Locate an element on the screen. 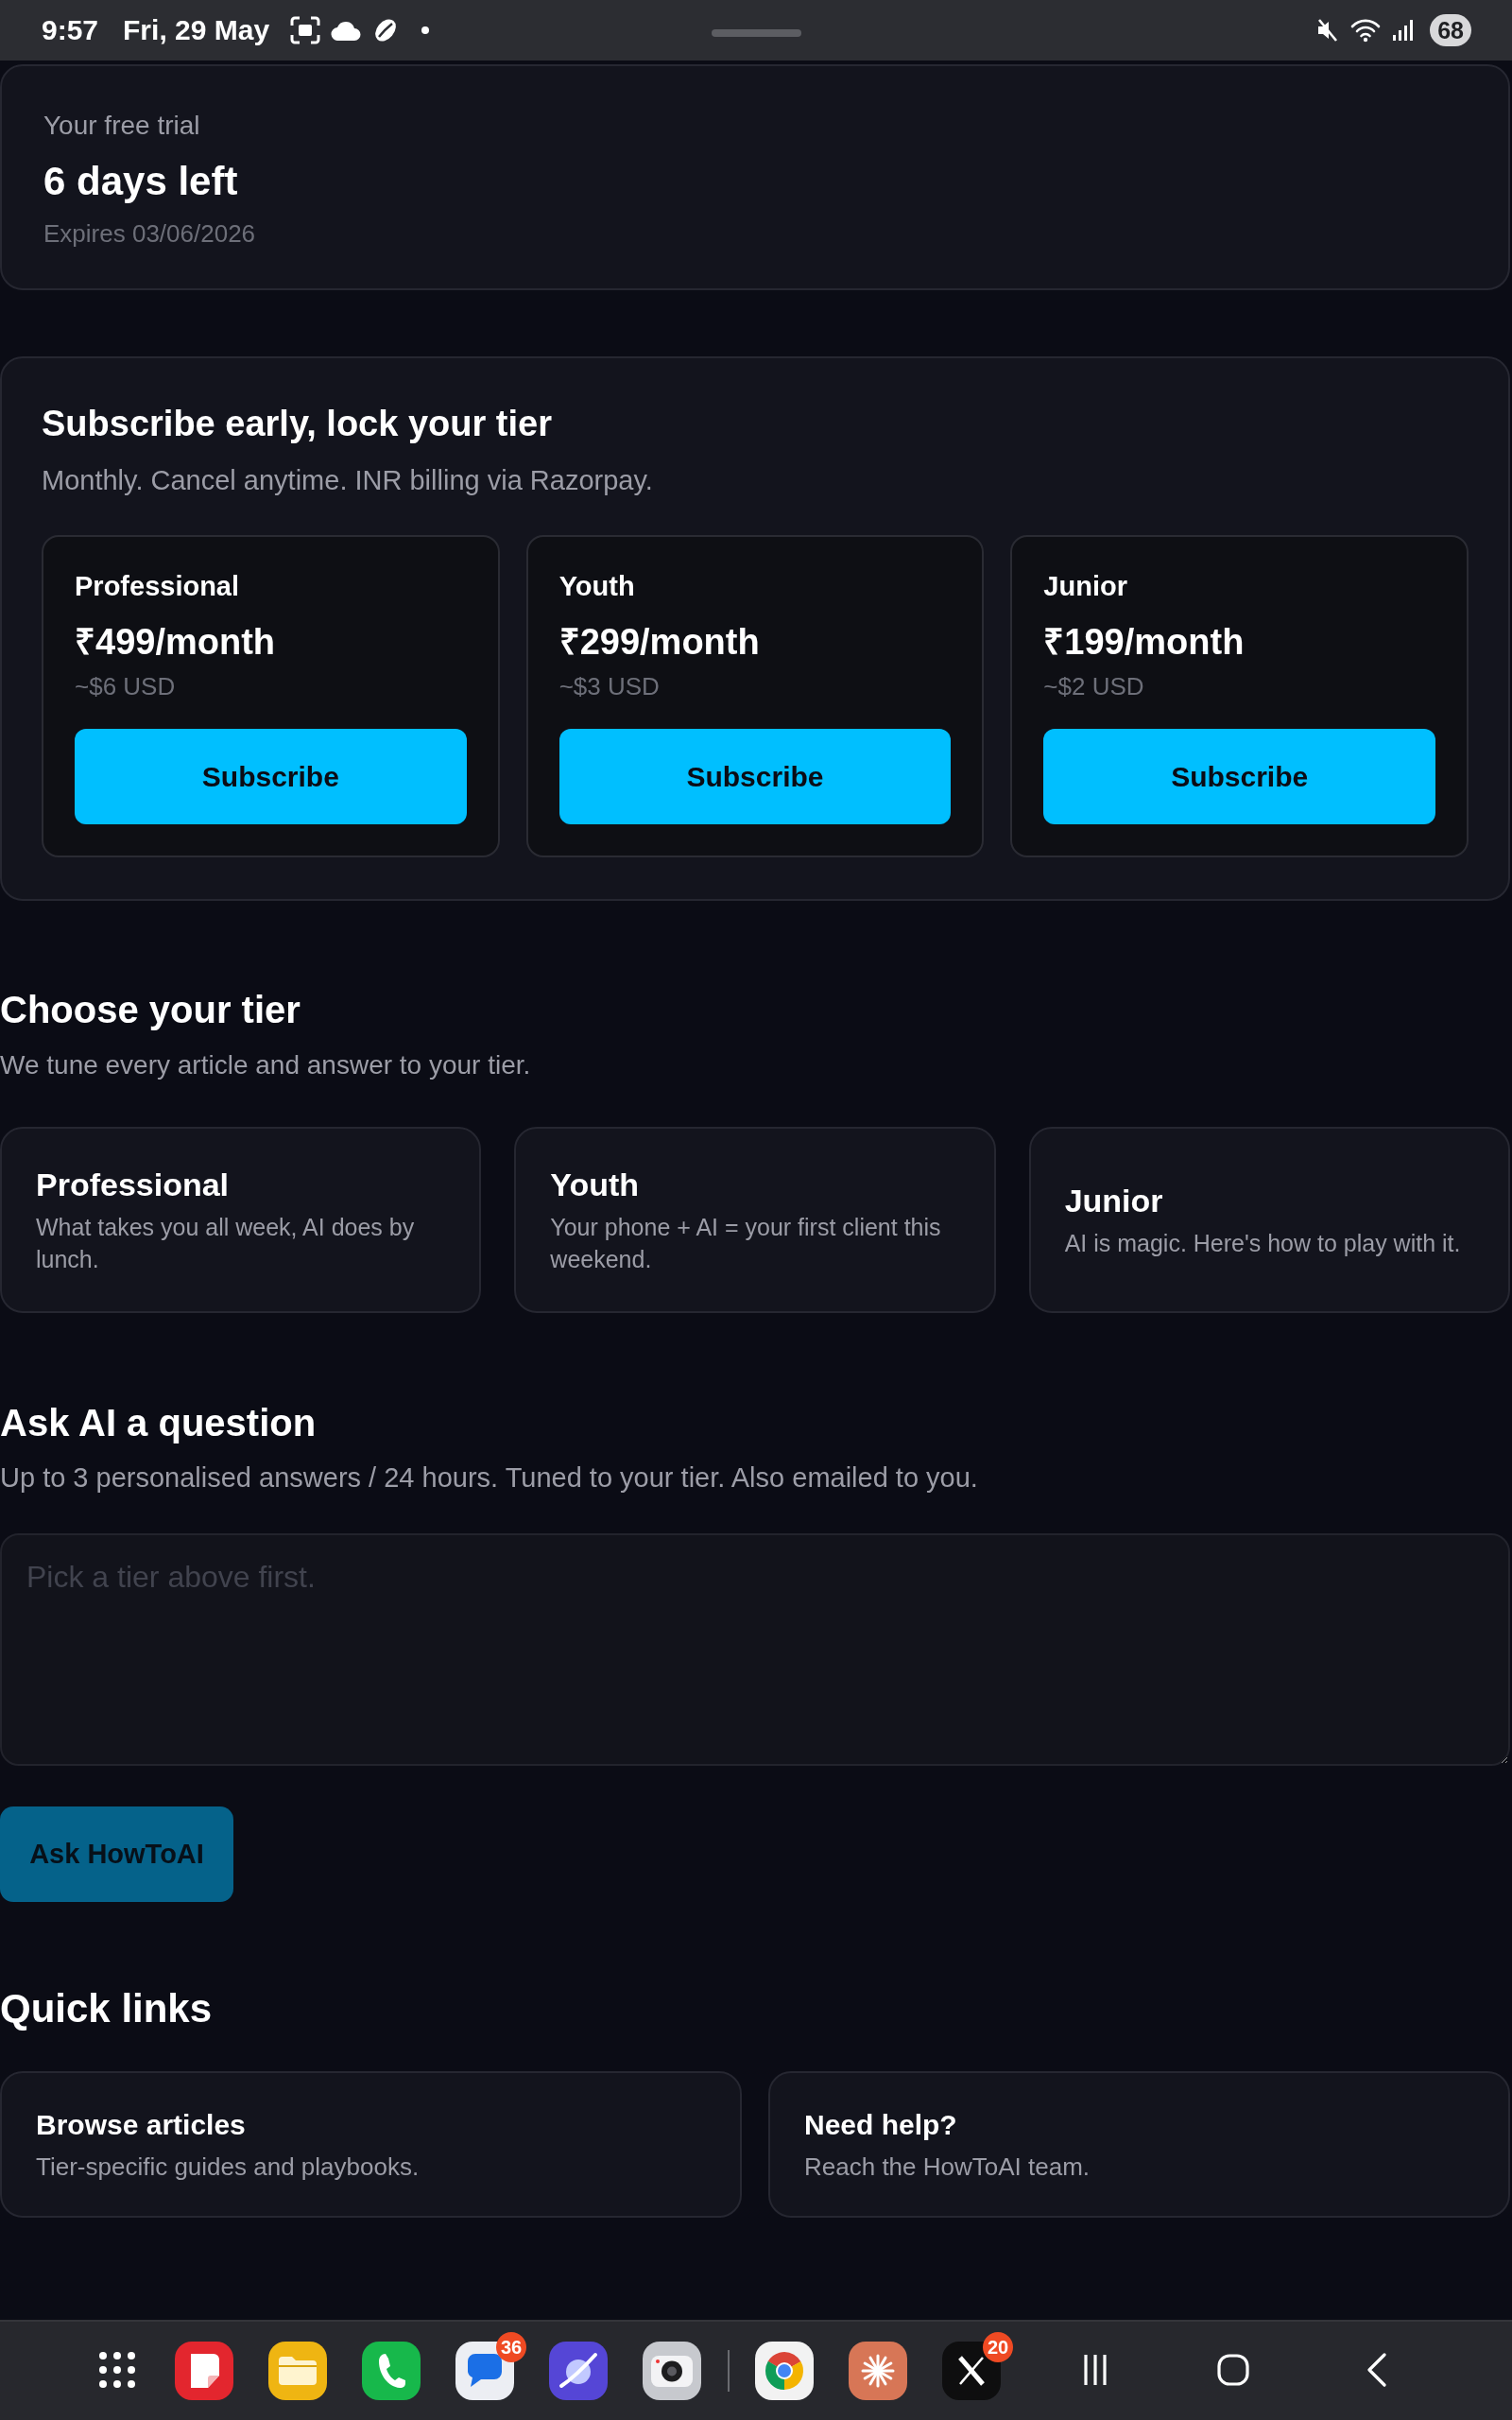 The width and height of the screenshot is (1512, 2420). plan-name: Professional is located at coordinates (158, 586).